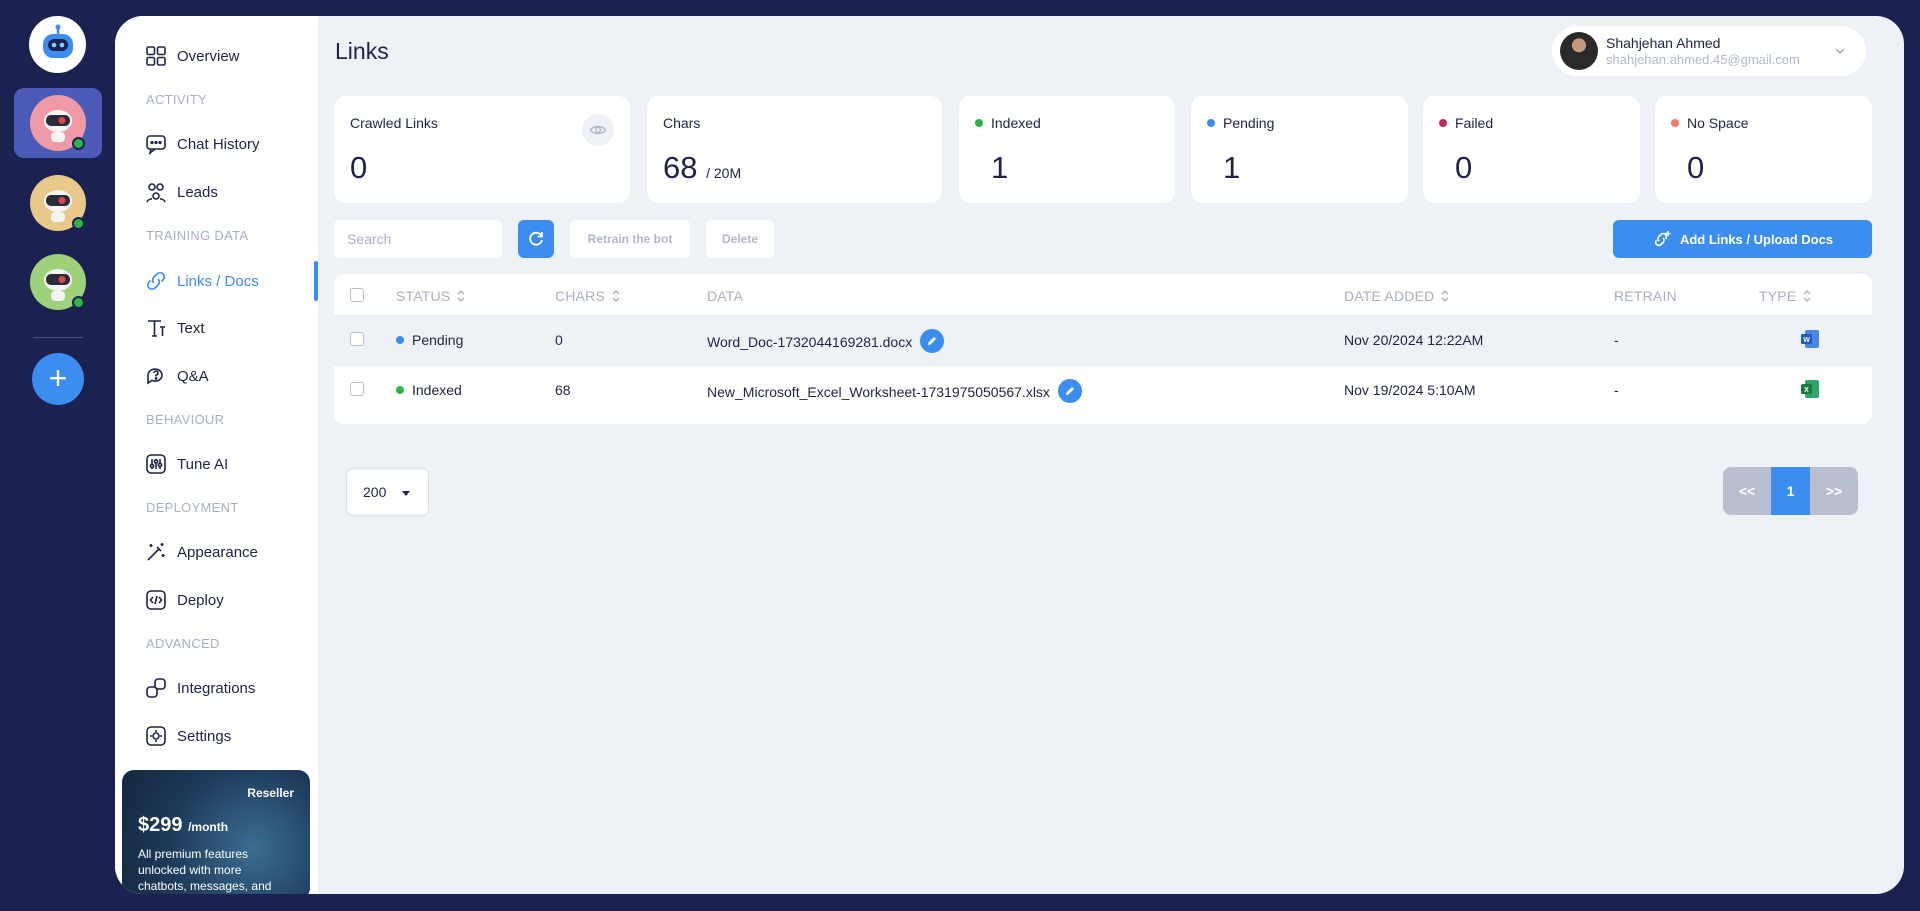 The height and width of the screenshot is (911, 1920). What do you see at coordinates (57, 455) in the screenshot?
I see `bot-rail: +` at bounding box center [57, 455].